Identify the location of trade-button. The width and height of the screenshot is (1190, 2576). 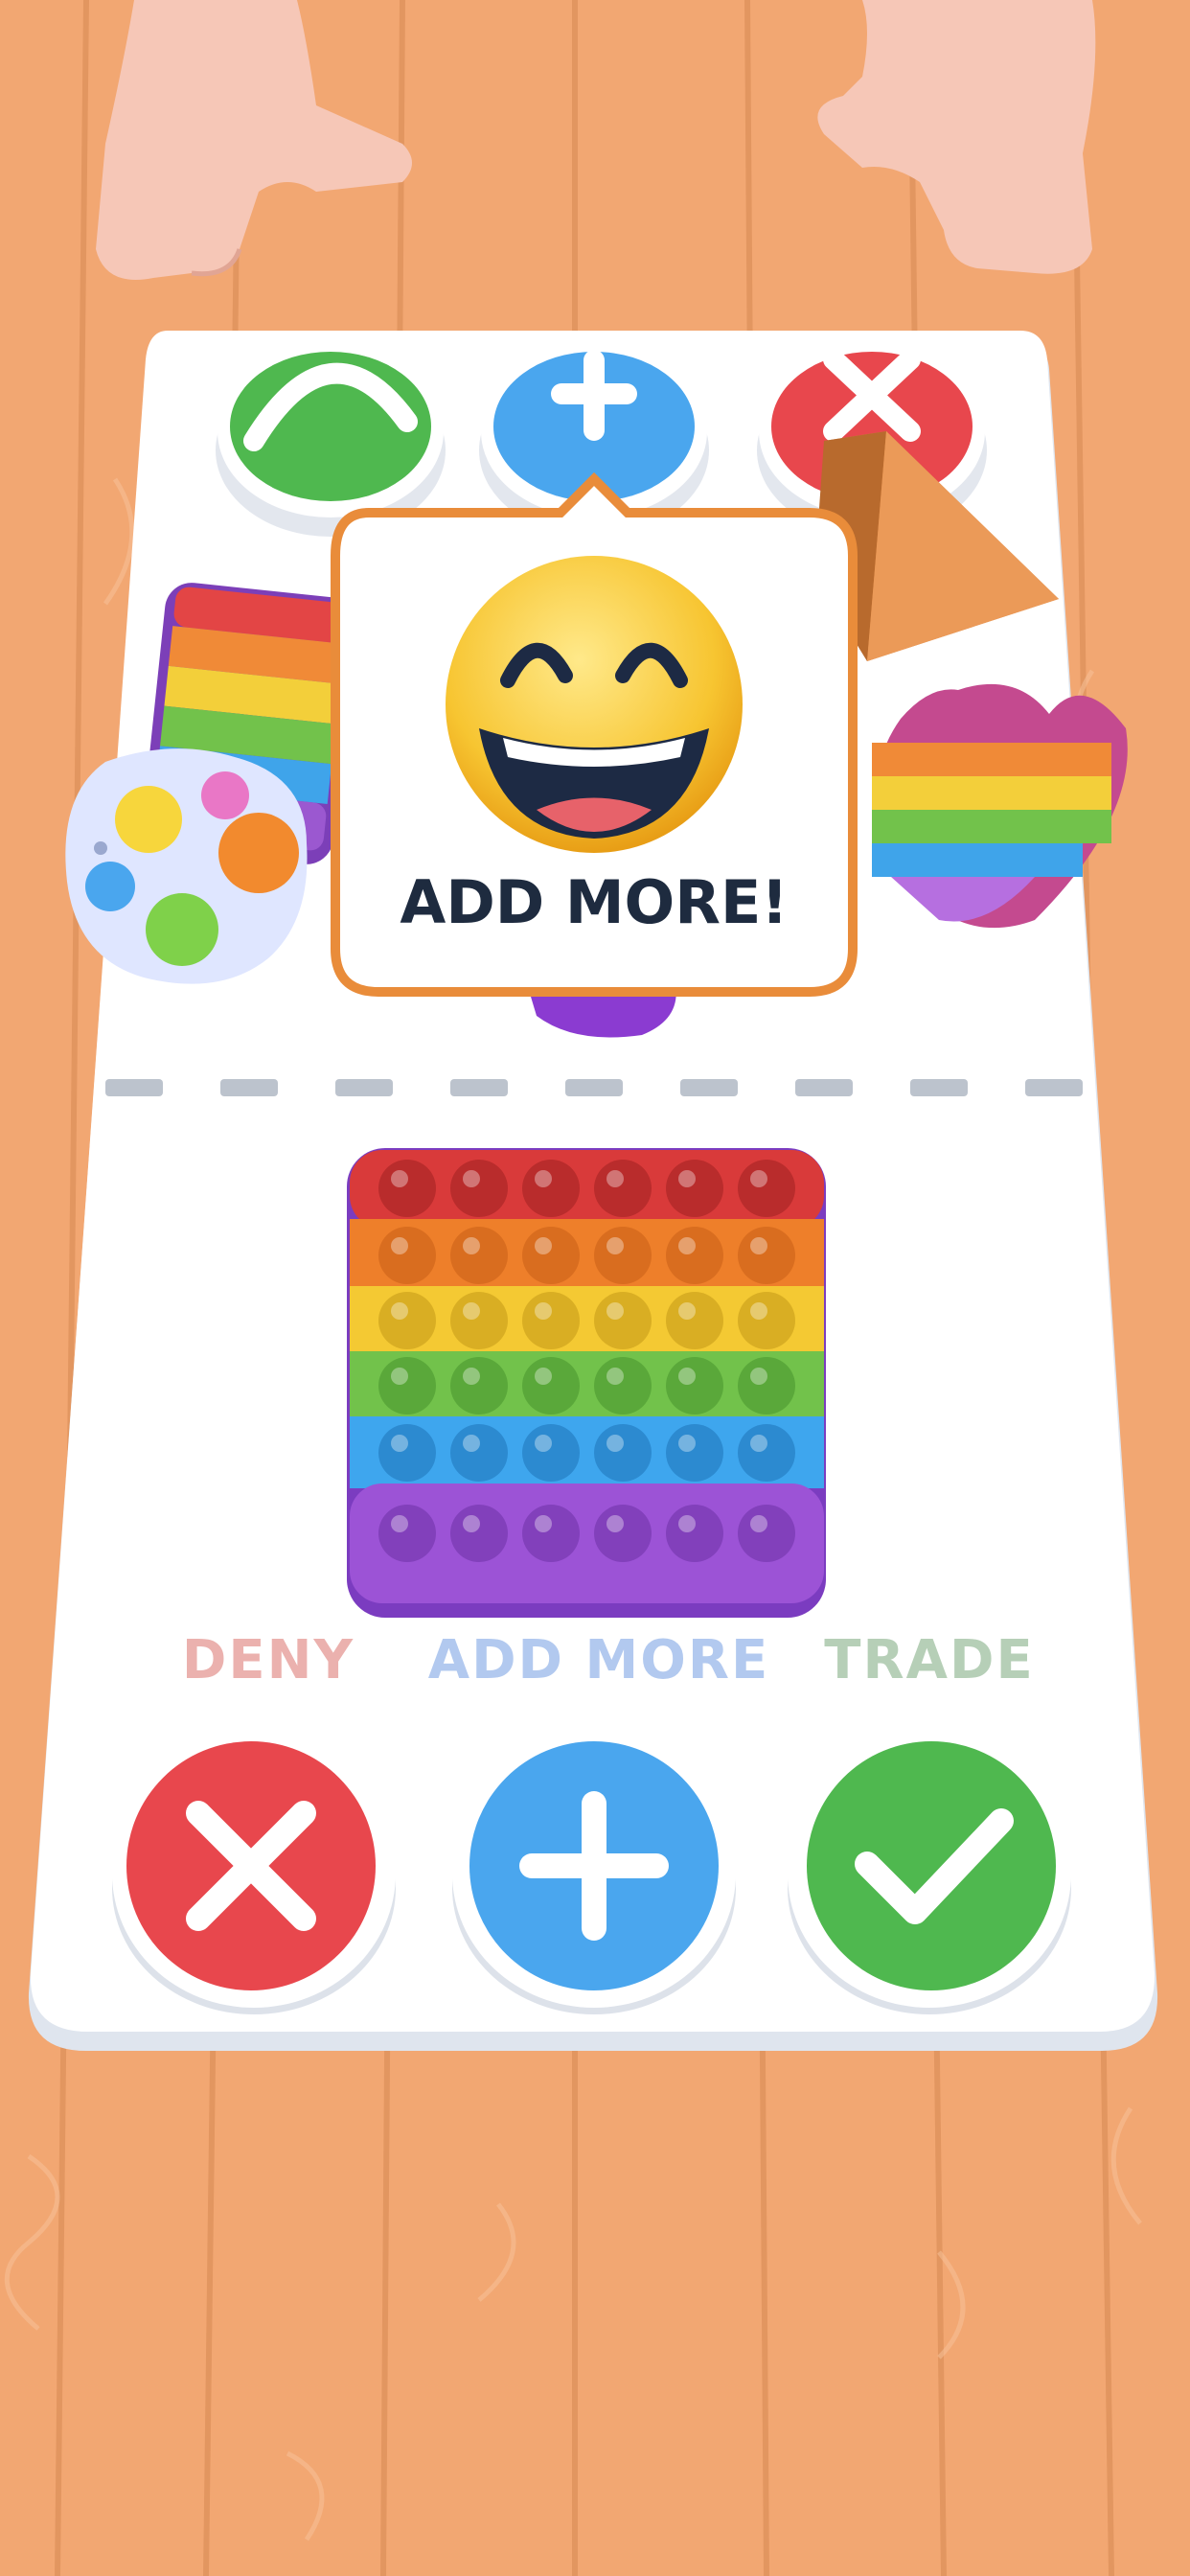
(930, 1874).